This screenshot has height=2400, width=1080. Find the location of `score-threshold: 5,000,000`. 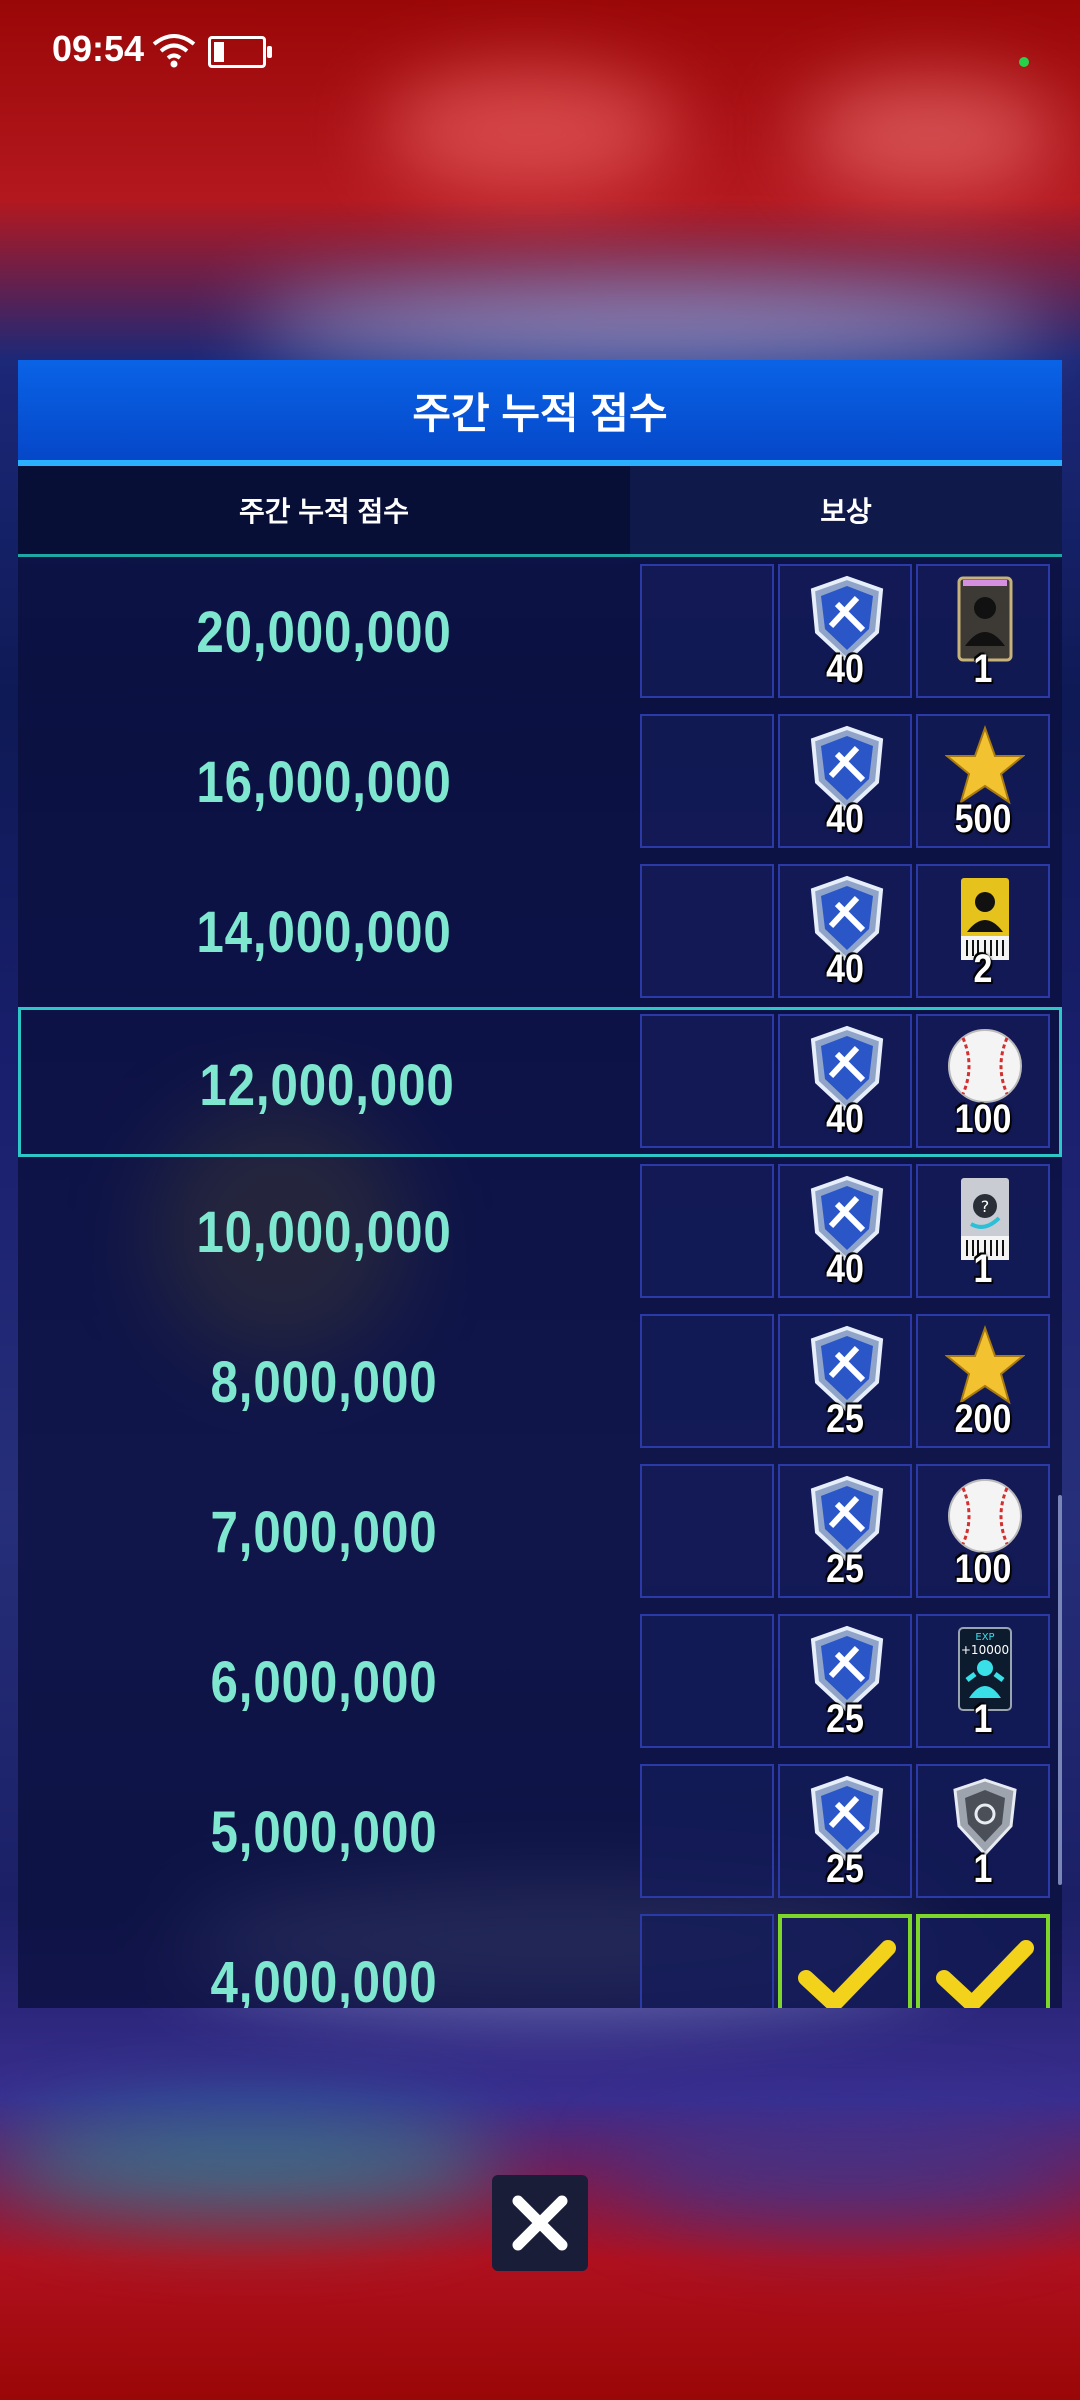

score-threshold: 5,000,000 is located at coordinates (324, 1832).